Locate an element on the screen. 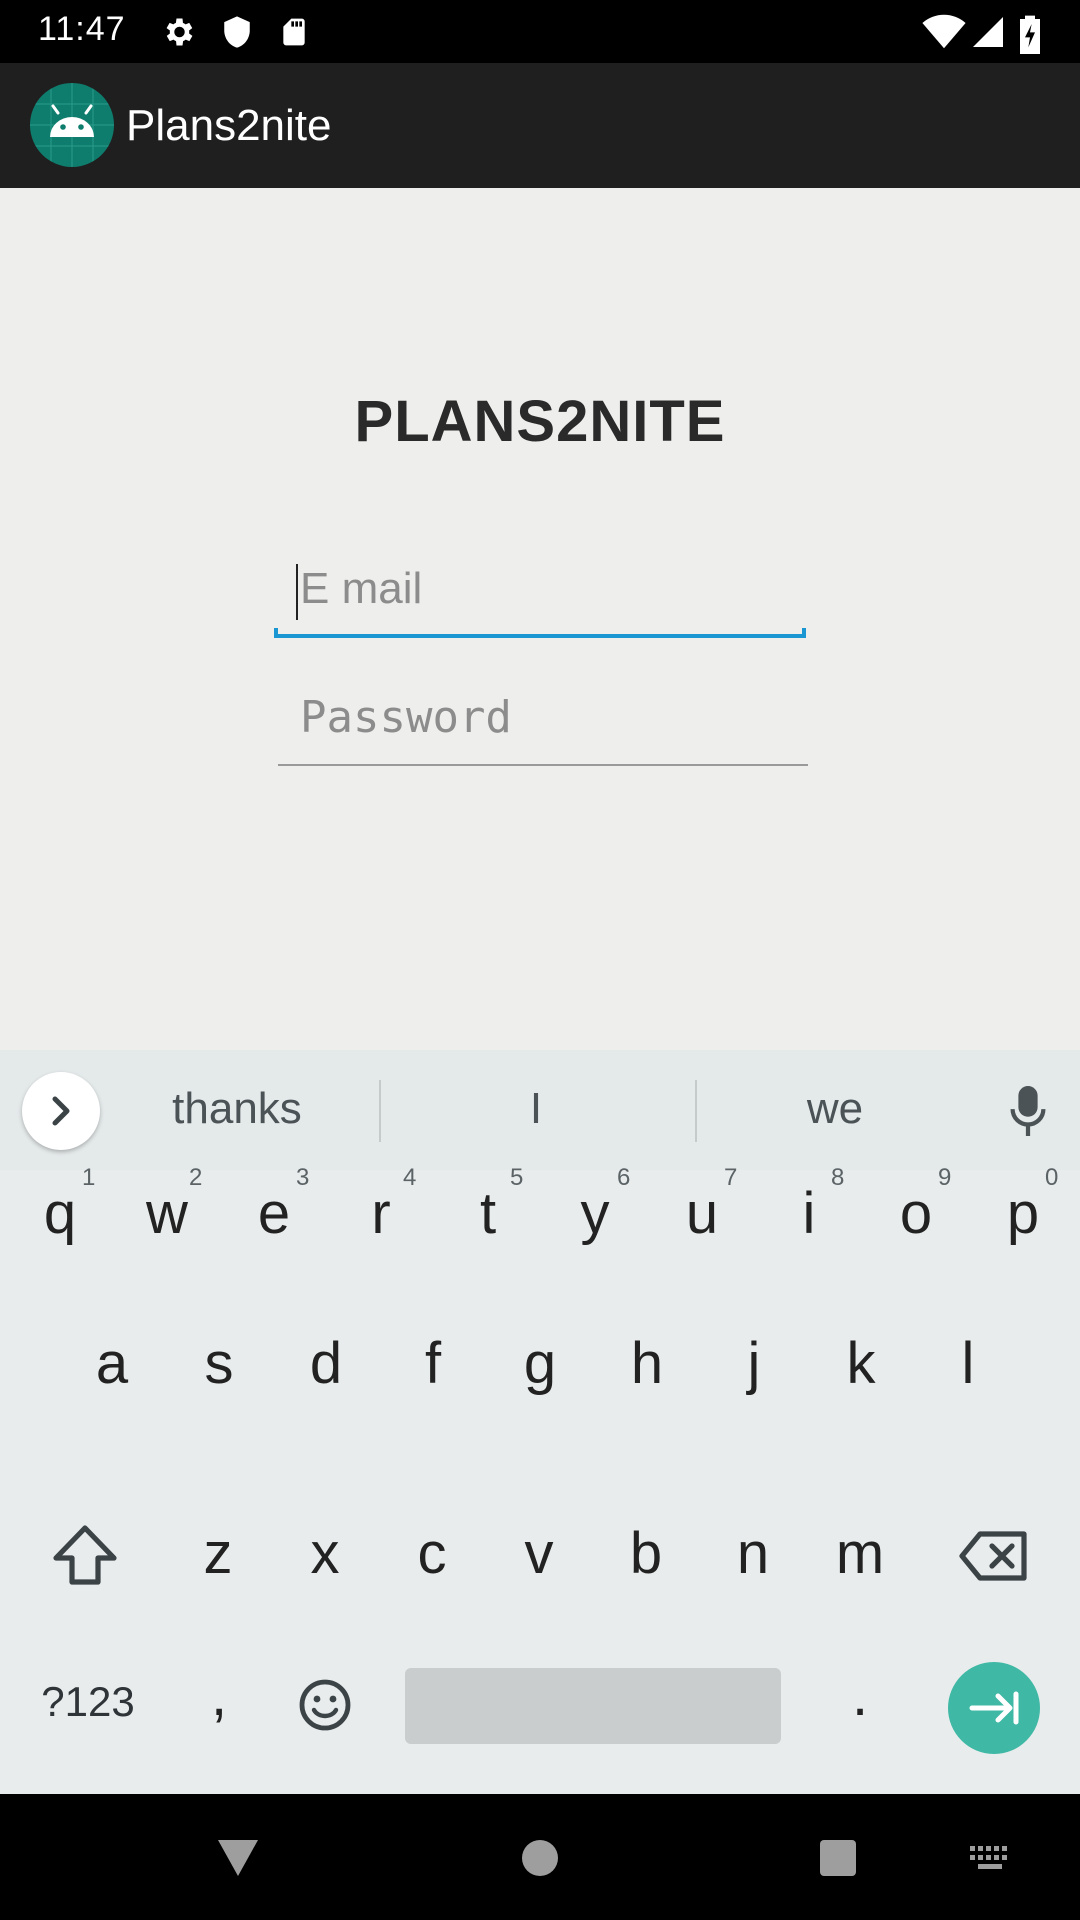  email-underline-left-tick is located at coordinates (276, 633).